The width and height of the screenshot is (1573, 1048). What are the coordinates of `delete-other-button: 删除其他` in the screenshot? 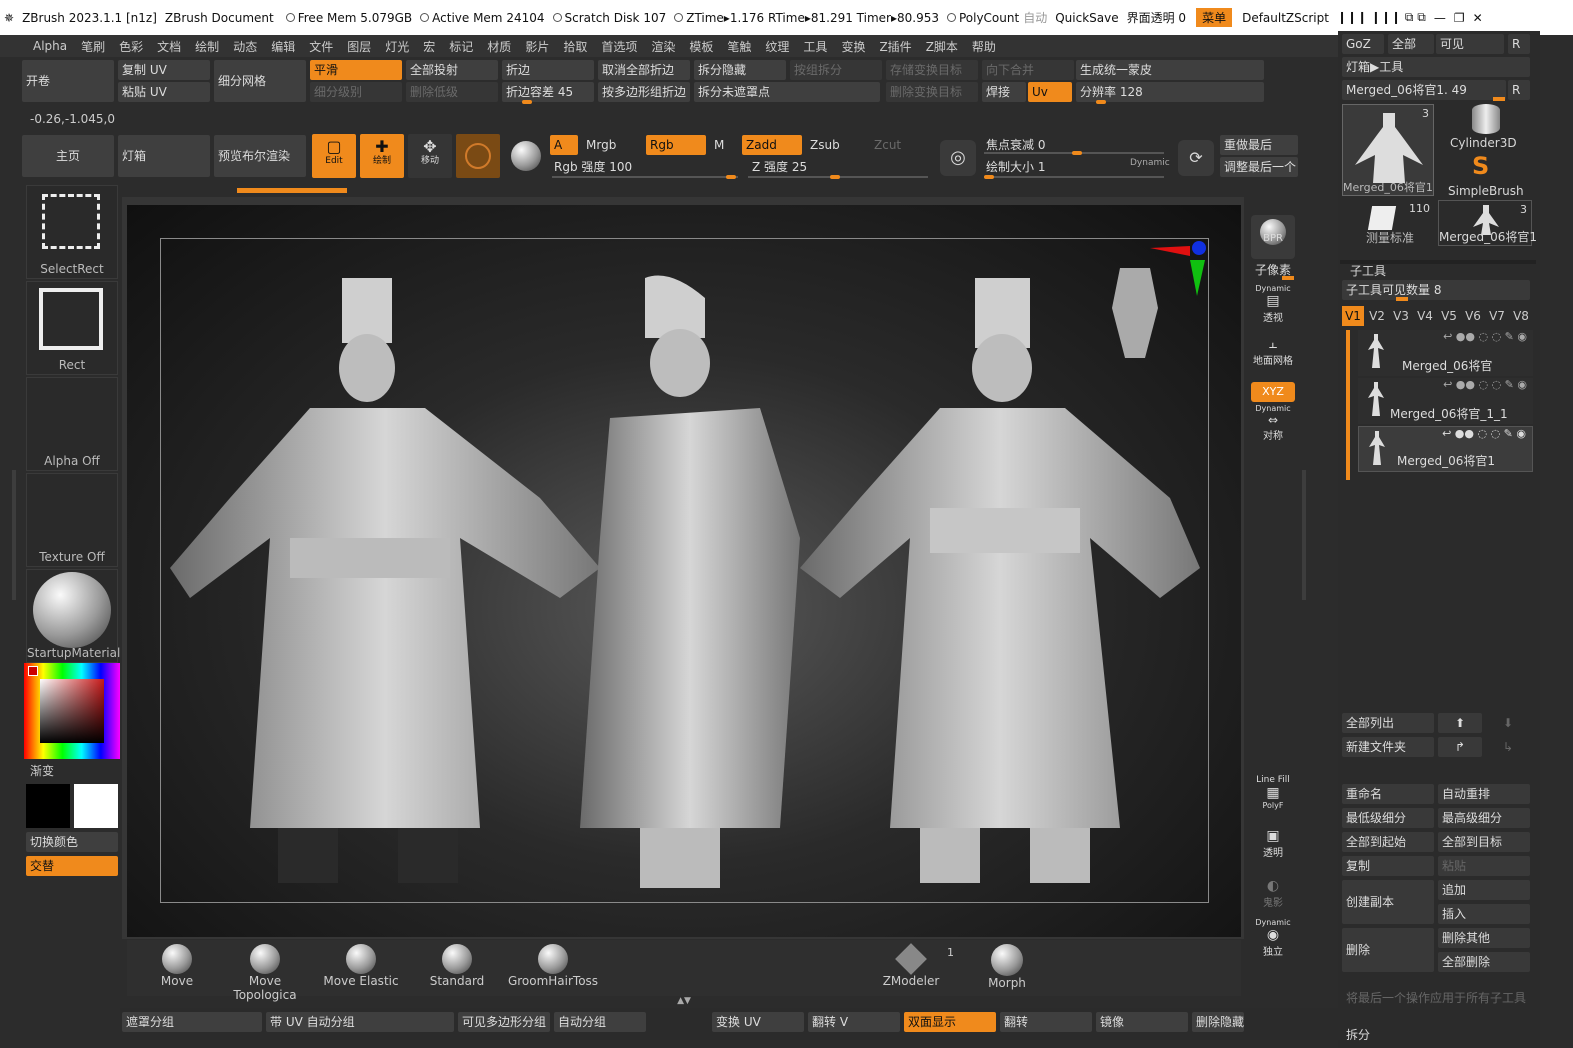 It's located at (1484, 938).